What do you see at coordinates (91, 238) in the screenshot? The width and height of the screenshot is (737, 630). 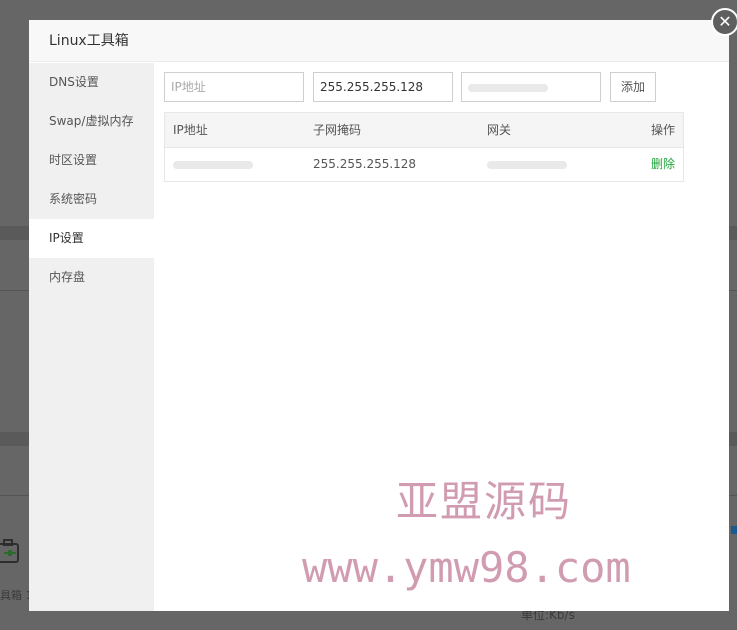 I see `sidebar-item-ip-settings: IP设置` at bounding box center [91, 238].